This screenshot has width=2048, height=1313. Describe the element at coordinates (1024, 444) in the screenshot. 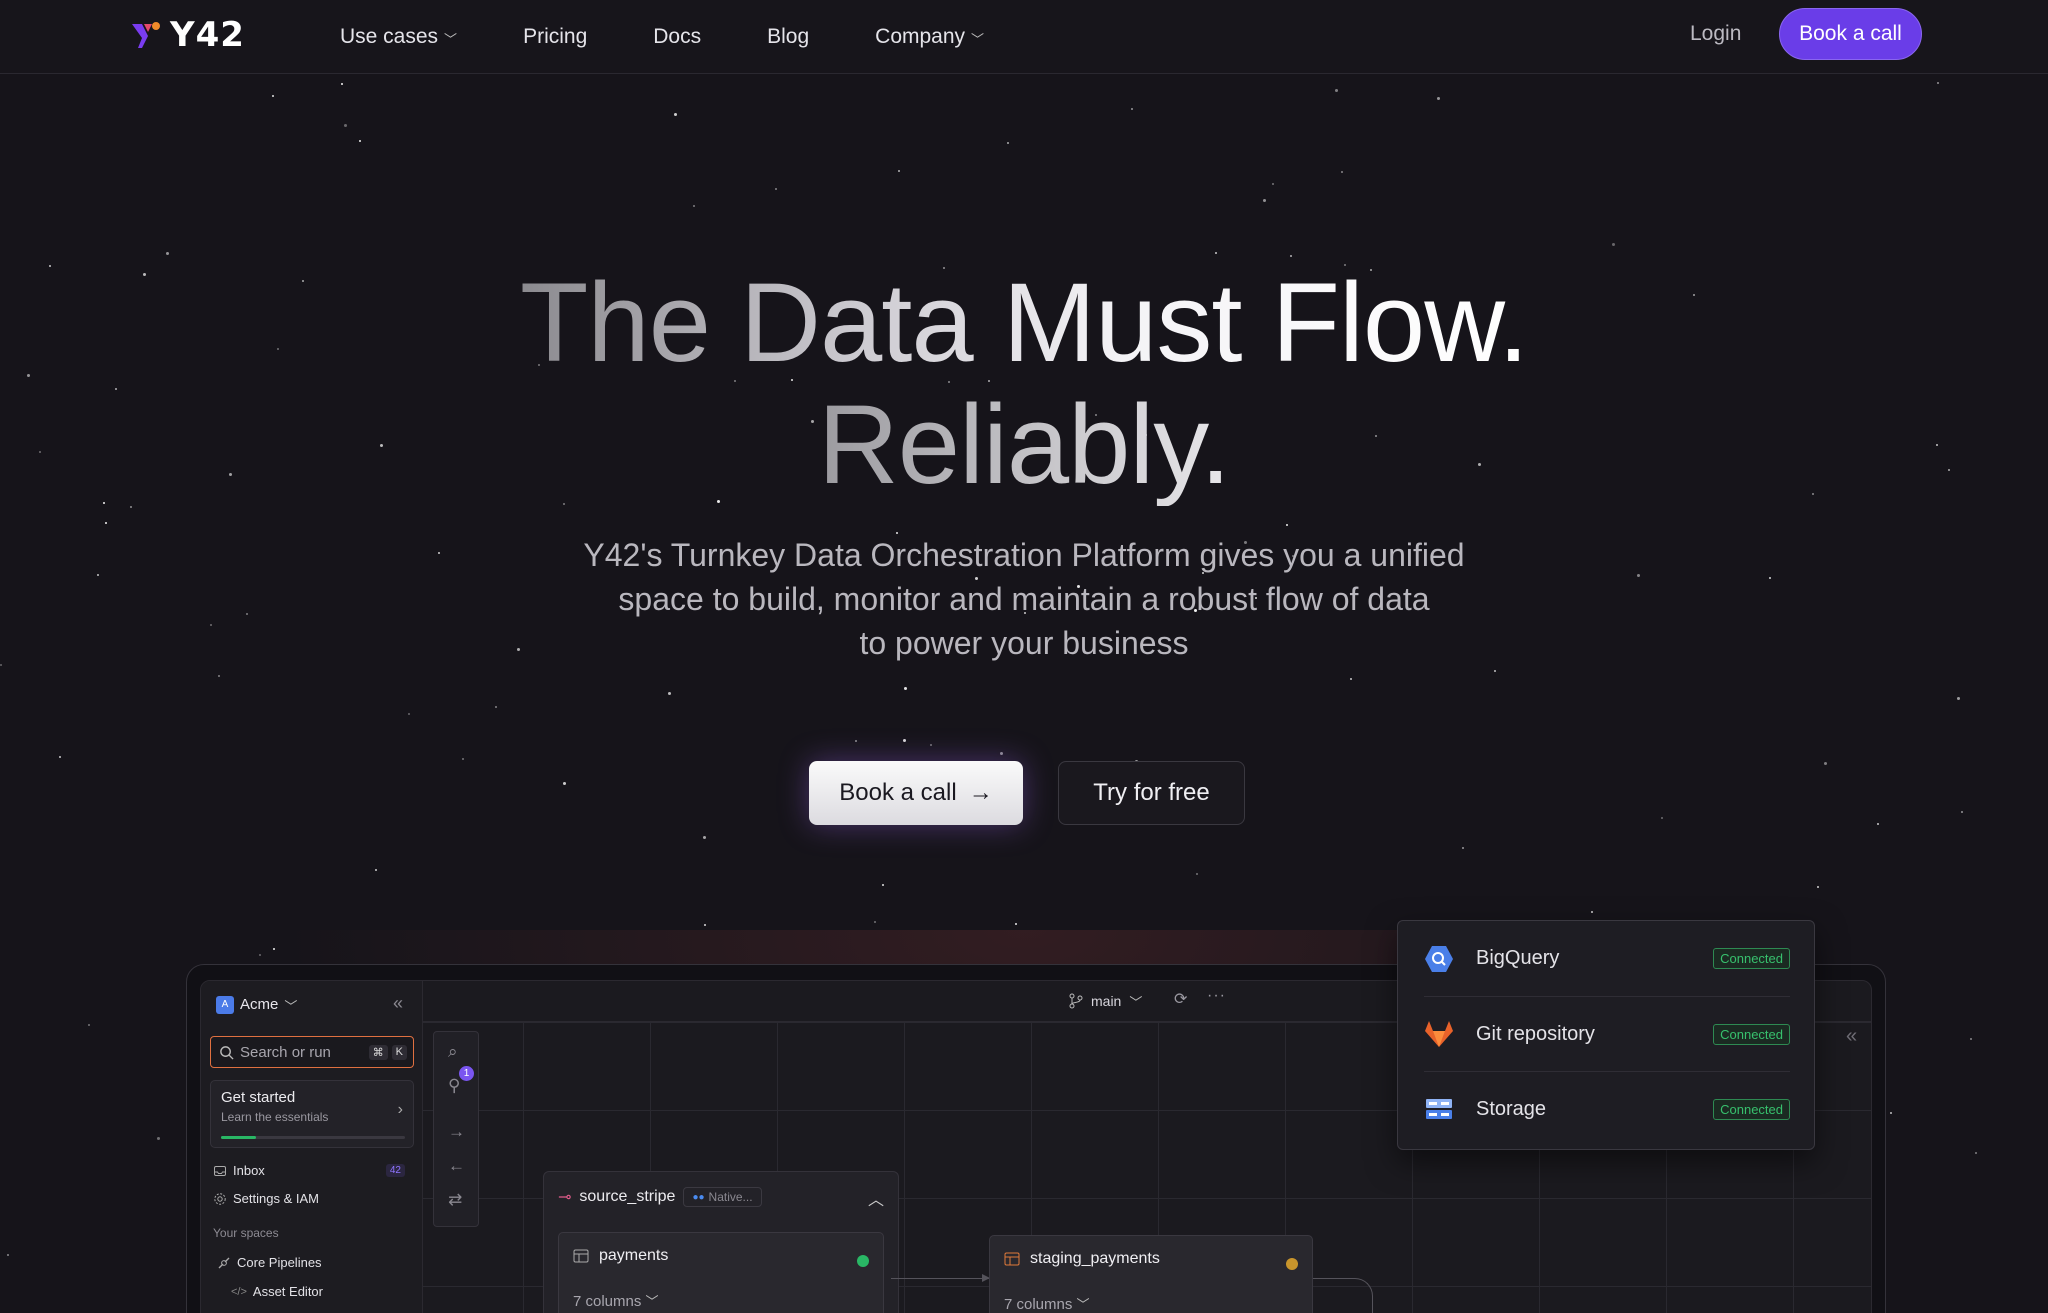

I see `hero-title-line2: Reliably.` at that location.